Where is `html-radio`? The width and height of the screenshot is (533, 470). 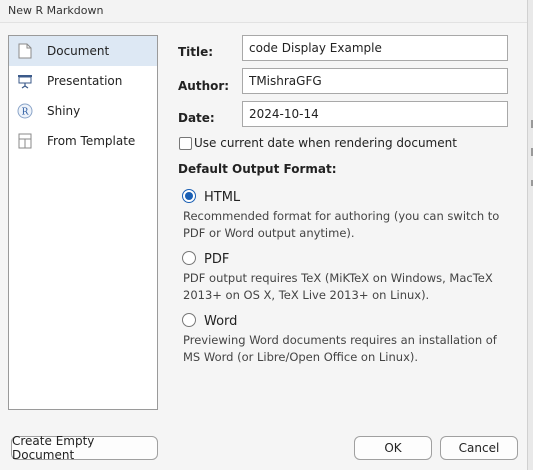 html-radio is located at coordinates (189, 196).